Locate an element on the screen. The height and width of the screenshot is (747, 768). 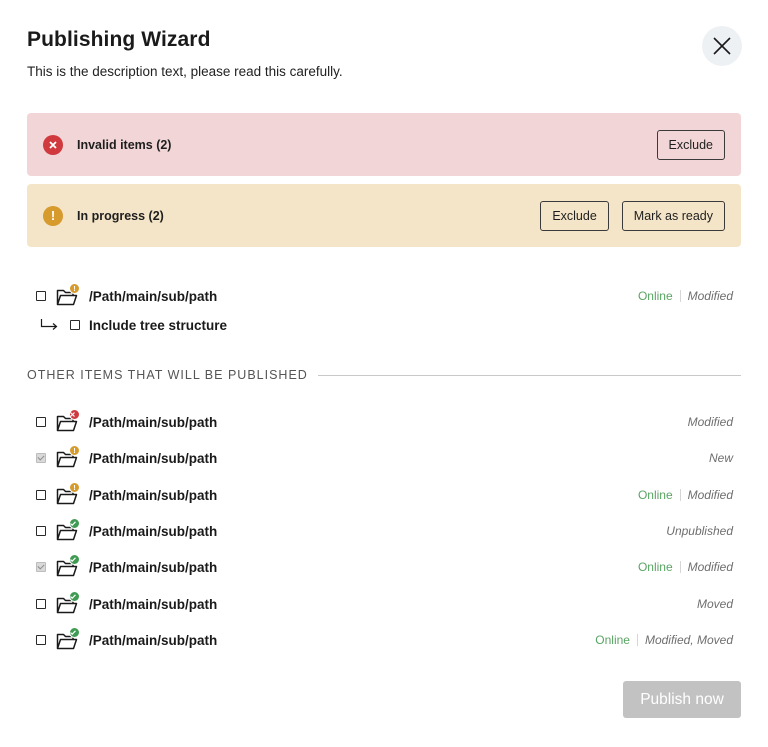
item-status: Moved is located at coordinates (715, 604).